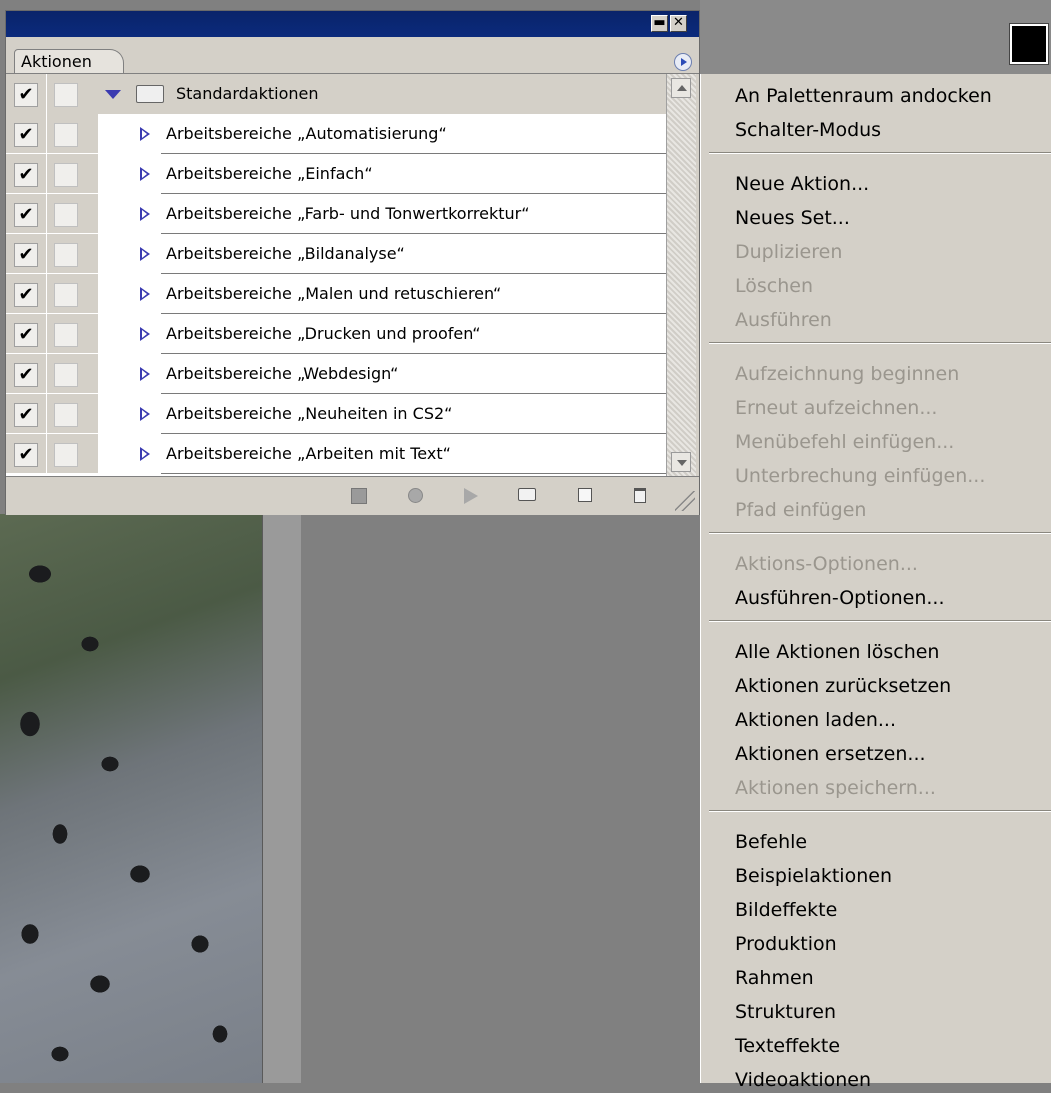 The image size is (1051, 1093). I want to click on menu-item: Rahmen, so click(774, 978).